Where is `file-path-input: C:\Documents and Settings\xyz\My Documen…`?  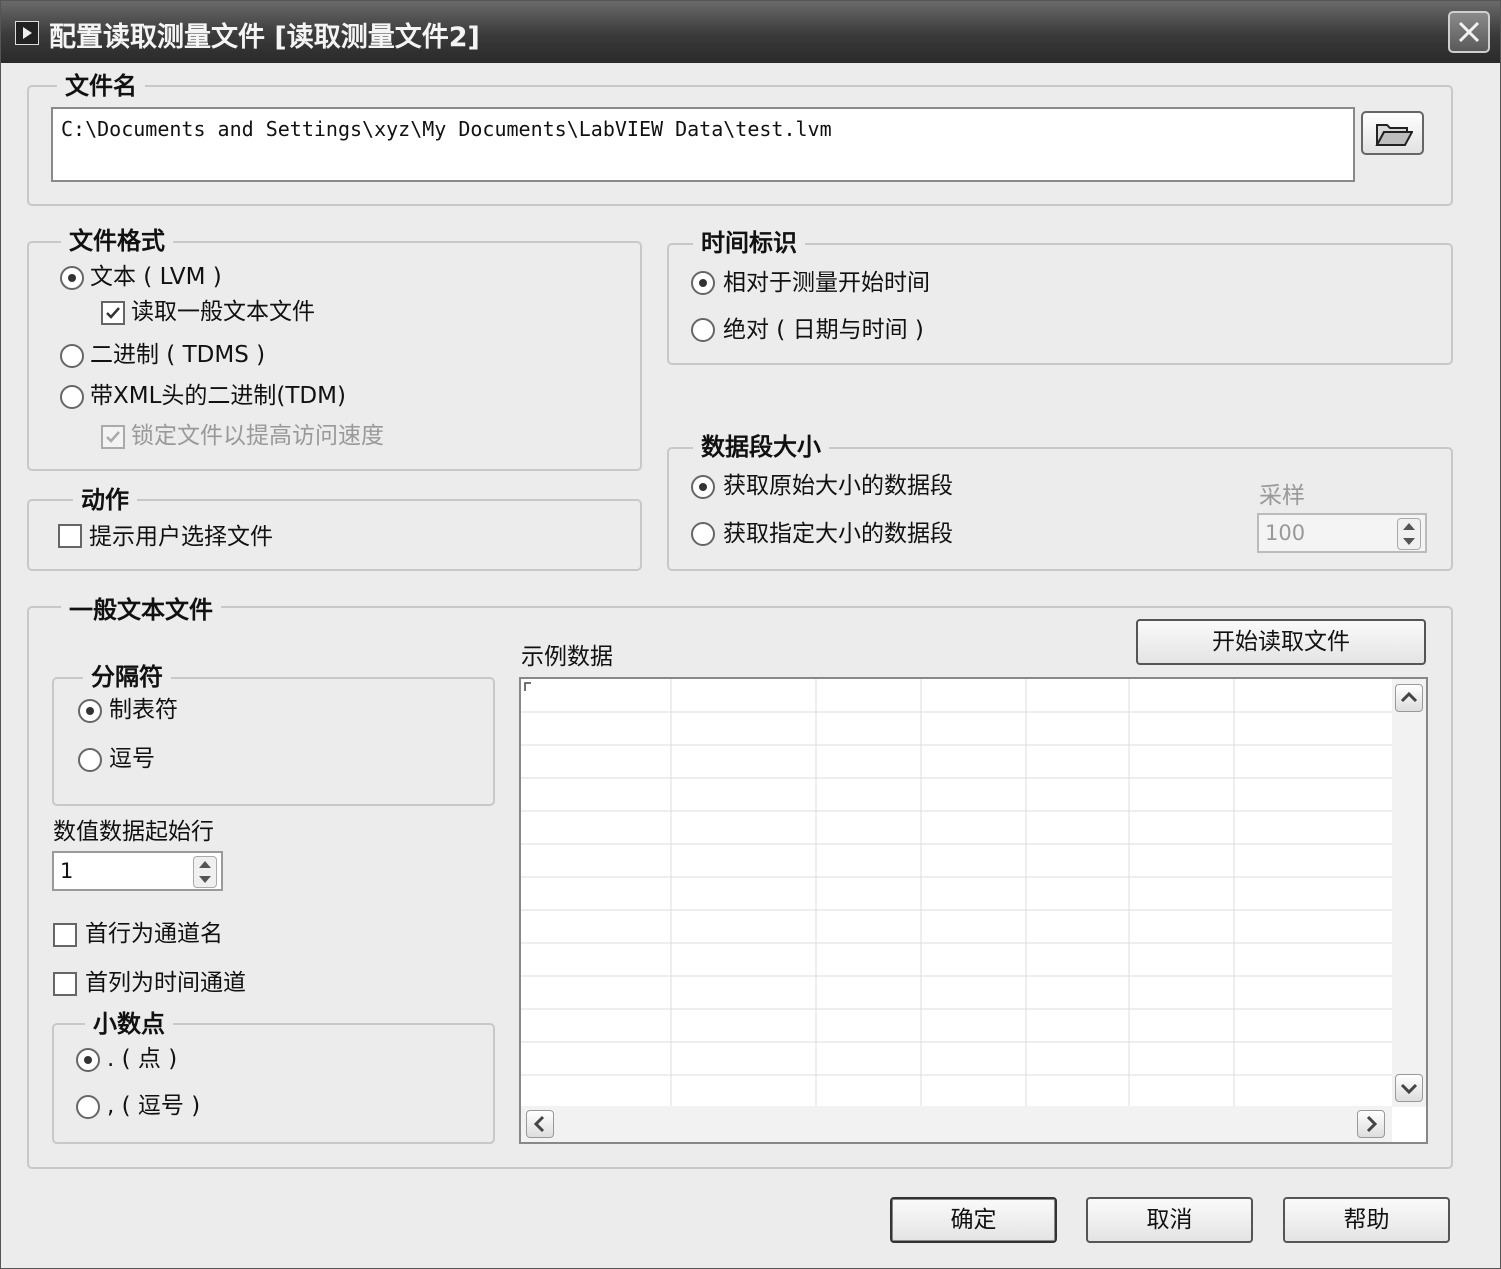 file-path-input: C:\Documents and Settings\xyz\My Documen… is located at coordinates (703, 144).